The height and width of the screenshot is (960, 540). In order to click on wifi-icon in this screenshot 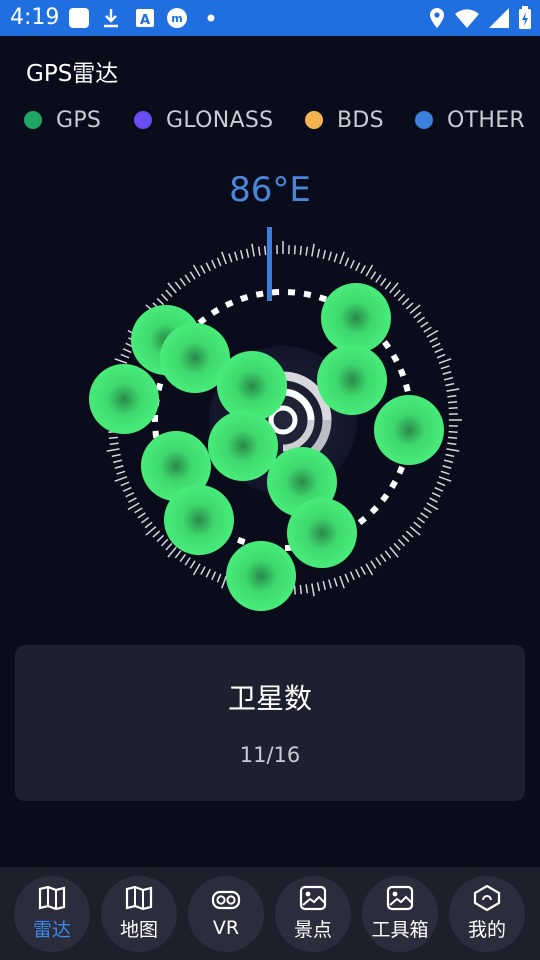, I will do `click(467, 18)`.